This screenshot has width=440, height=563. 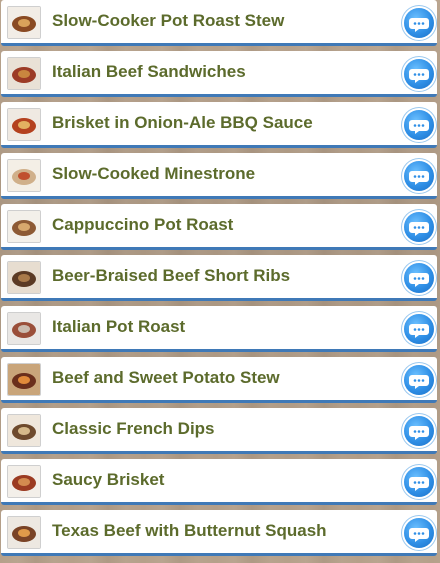 What do you see at coordinates (149, 71) in the screenshot?
I see `recipe-title: Italian Beef Sandwiches` at bounding box center [149, 71].